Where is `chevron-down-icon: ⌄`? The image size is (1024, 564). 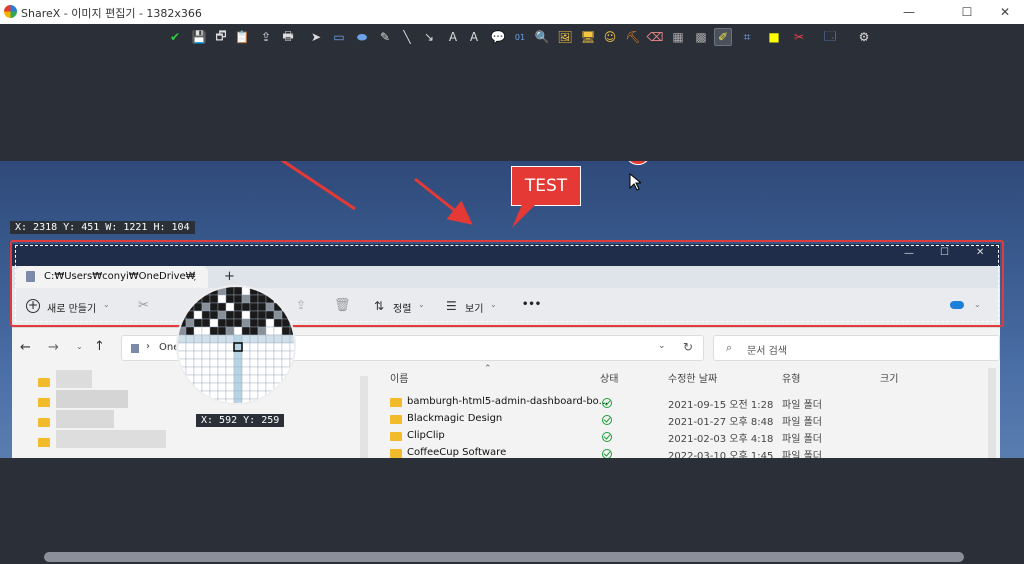
chevron-down-icon: ⌄ is located at coordinates (79, 346).